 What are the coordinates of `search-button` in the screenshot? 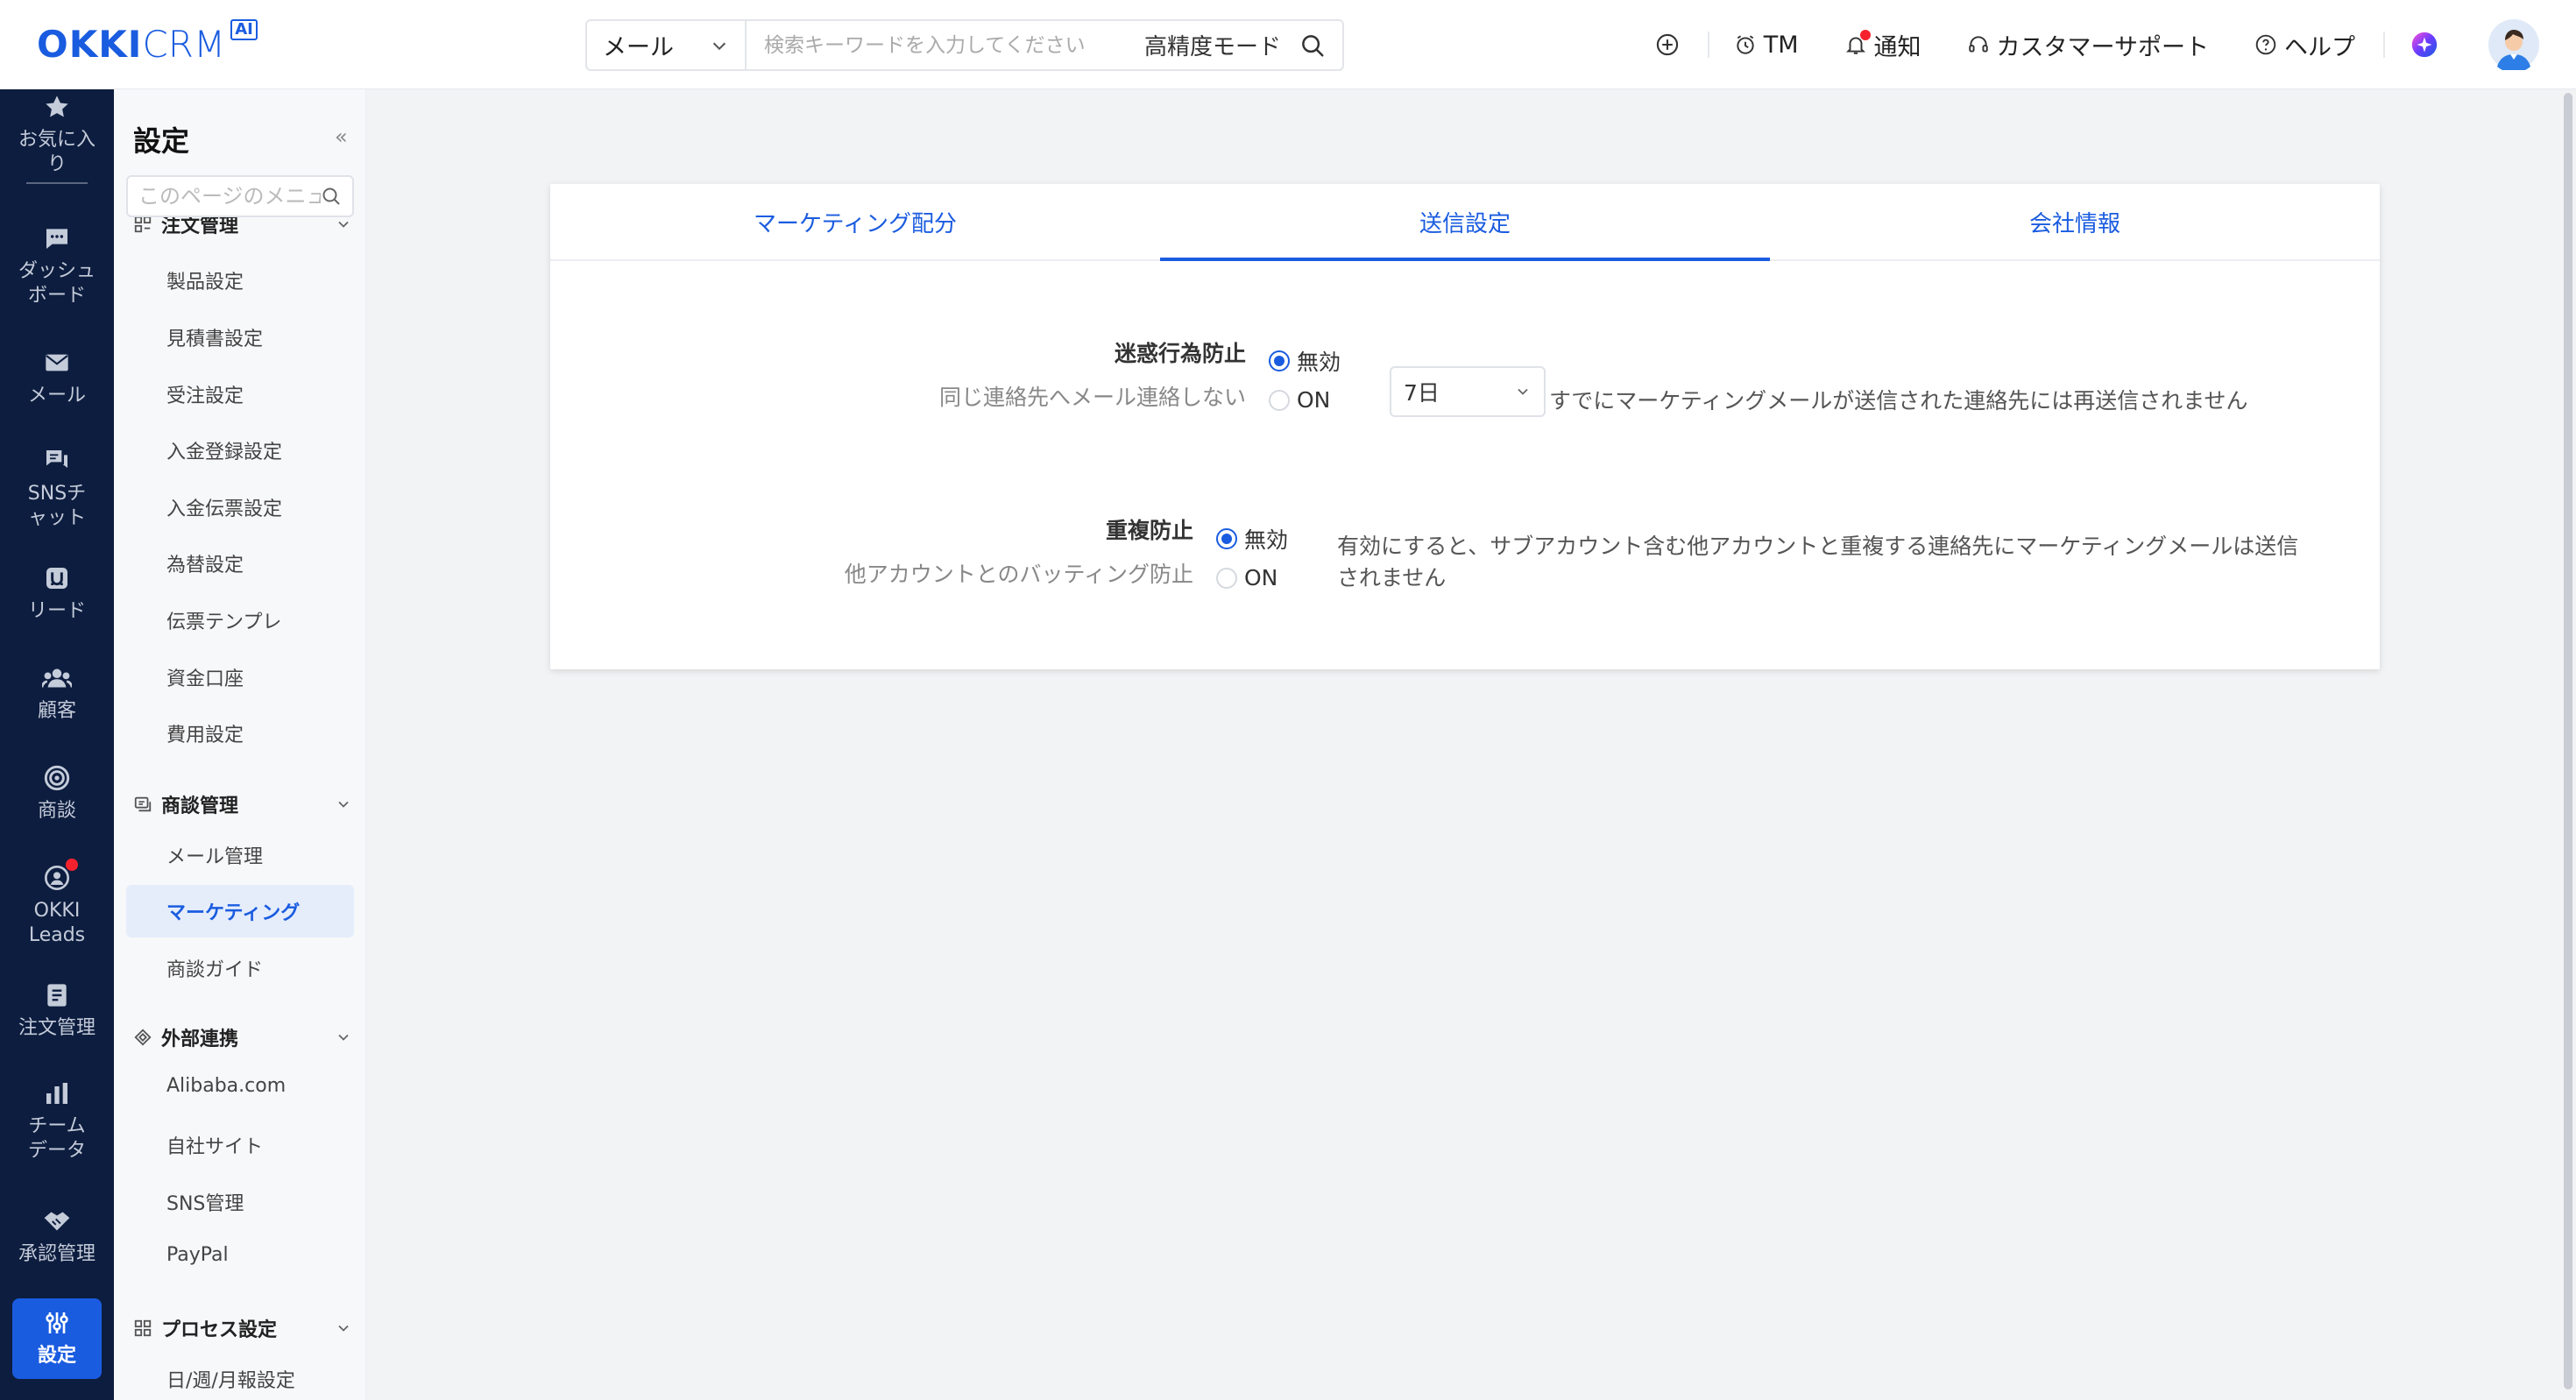 It's located at (1312, 45).